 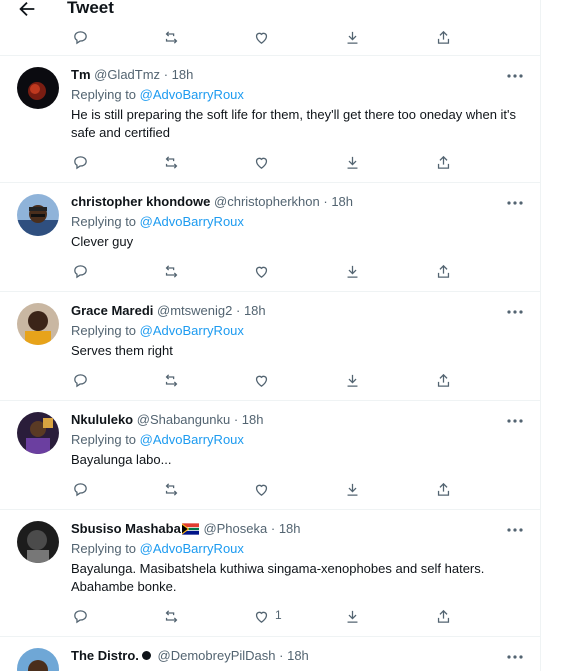 What do you see at coordinates (105, 655) in the screenshot?
I see `display-name: The Distro.` at bounding box center [105, 655].